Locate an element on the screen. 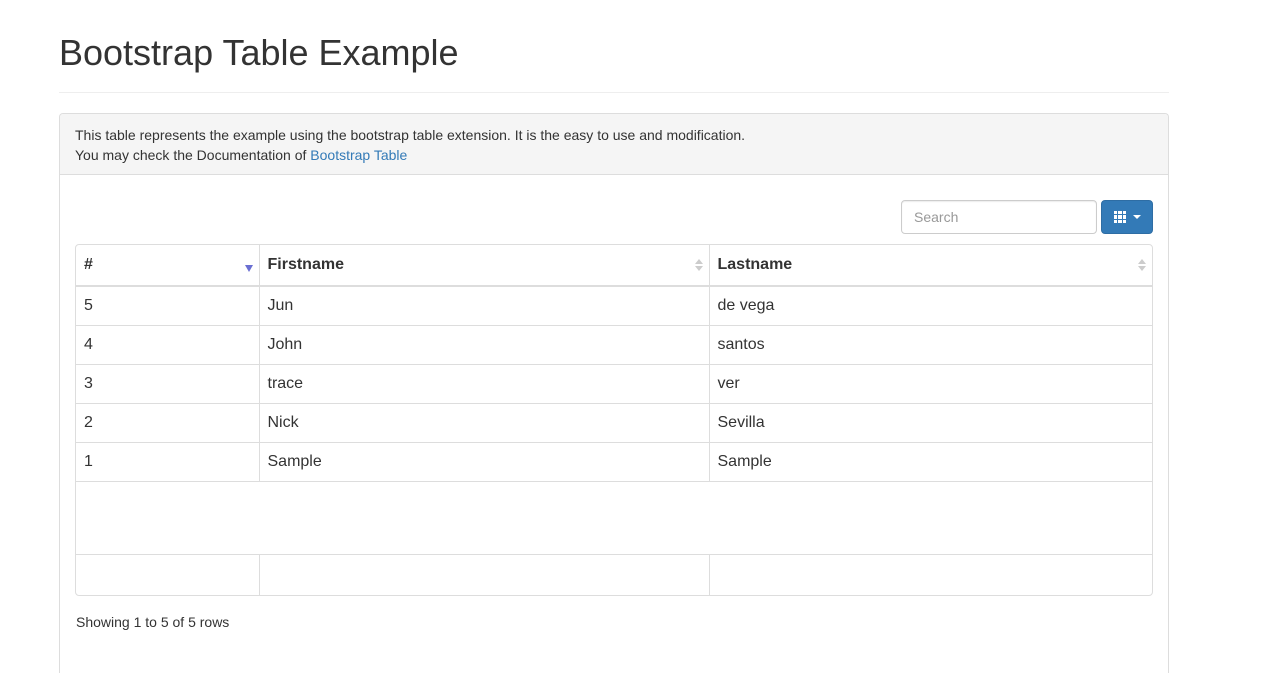 This screenshot has width=1268, height=673. cell-lastname: ver is located at coordinates (930, 383).